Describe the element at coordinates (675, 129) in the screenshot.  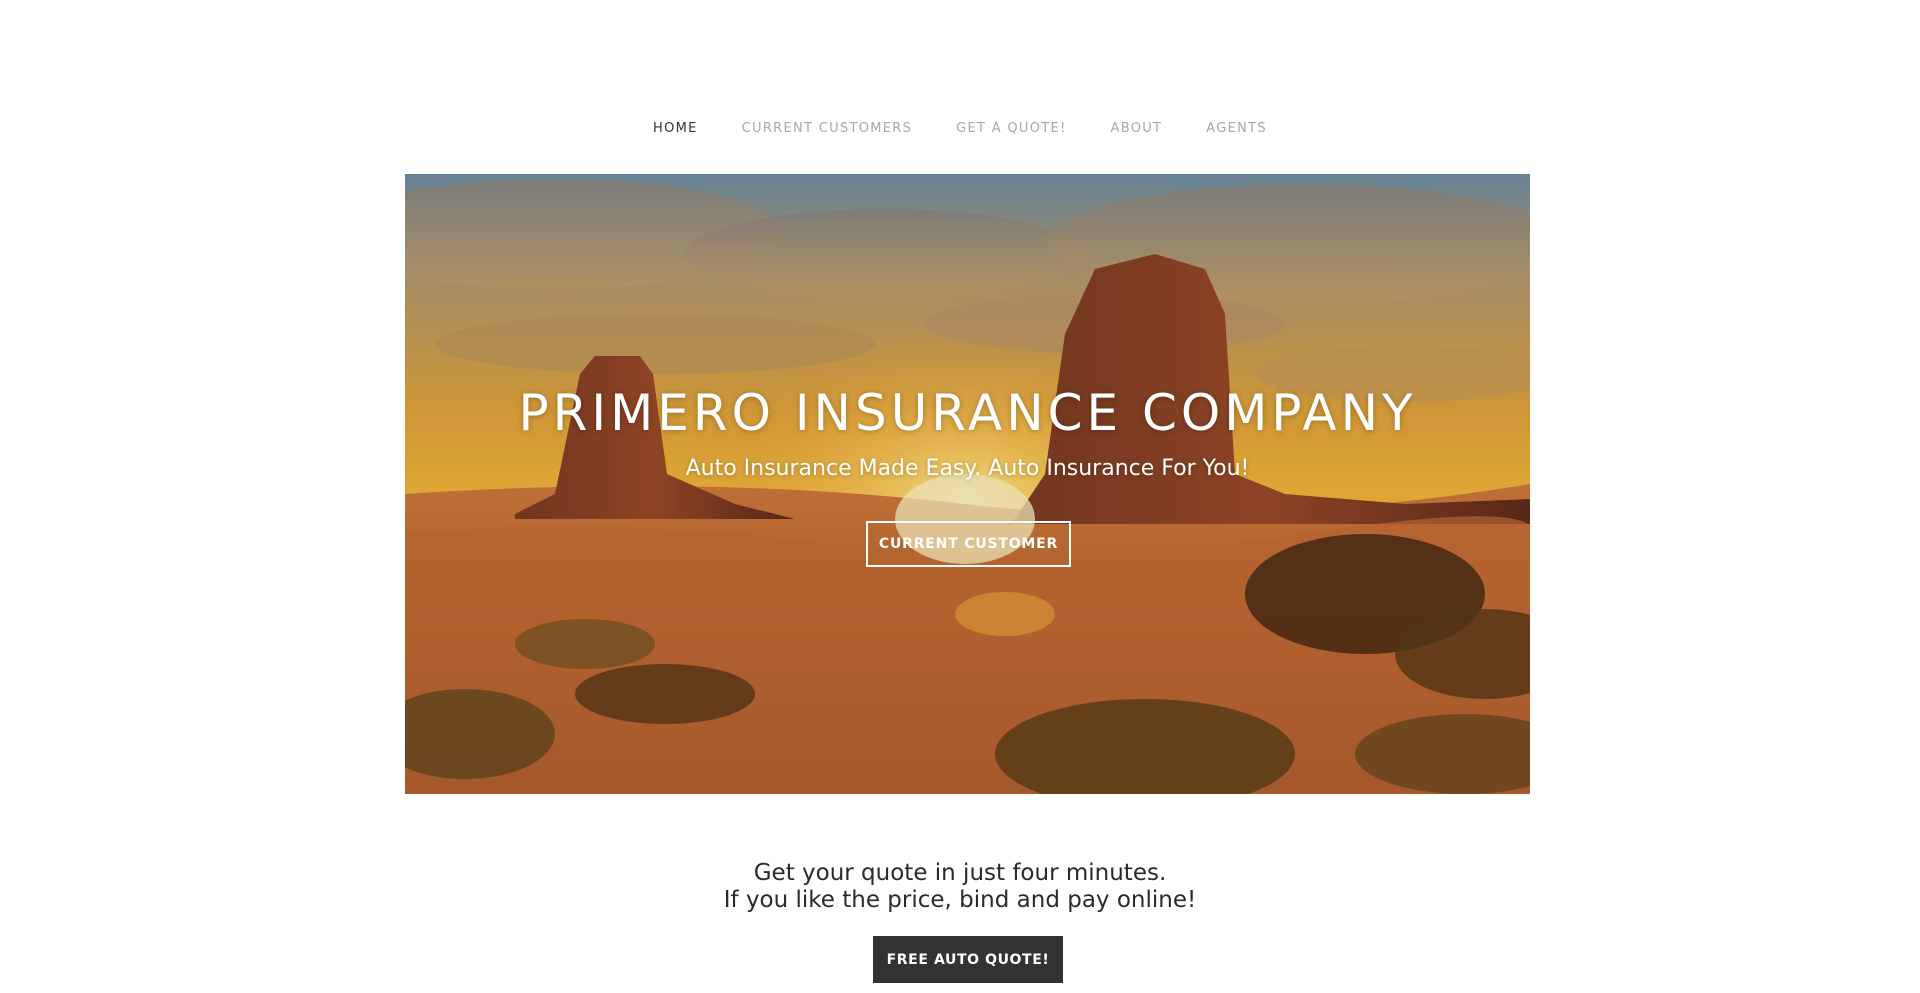
I see `nav-item-home: HOME` at that location.